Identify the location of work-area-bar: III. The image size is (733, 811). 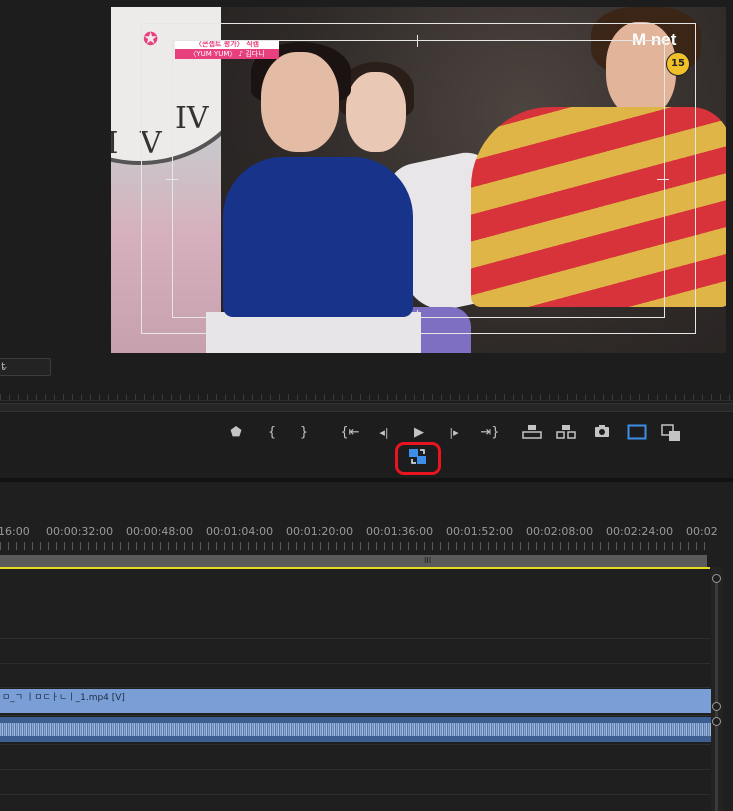
(353, 561).